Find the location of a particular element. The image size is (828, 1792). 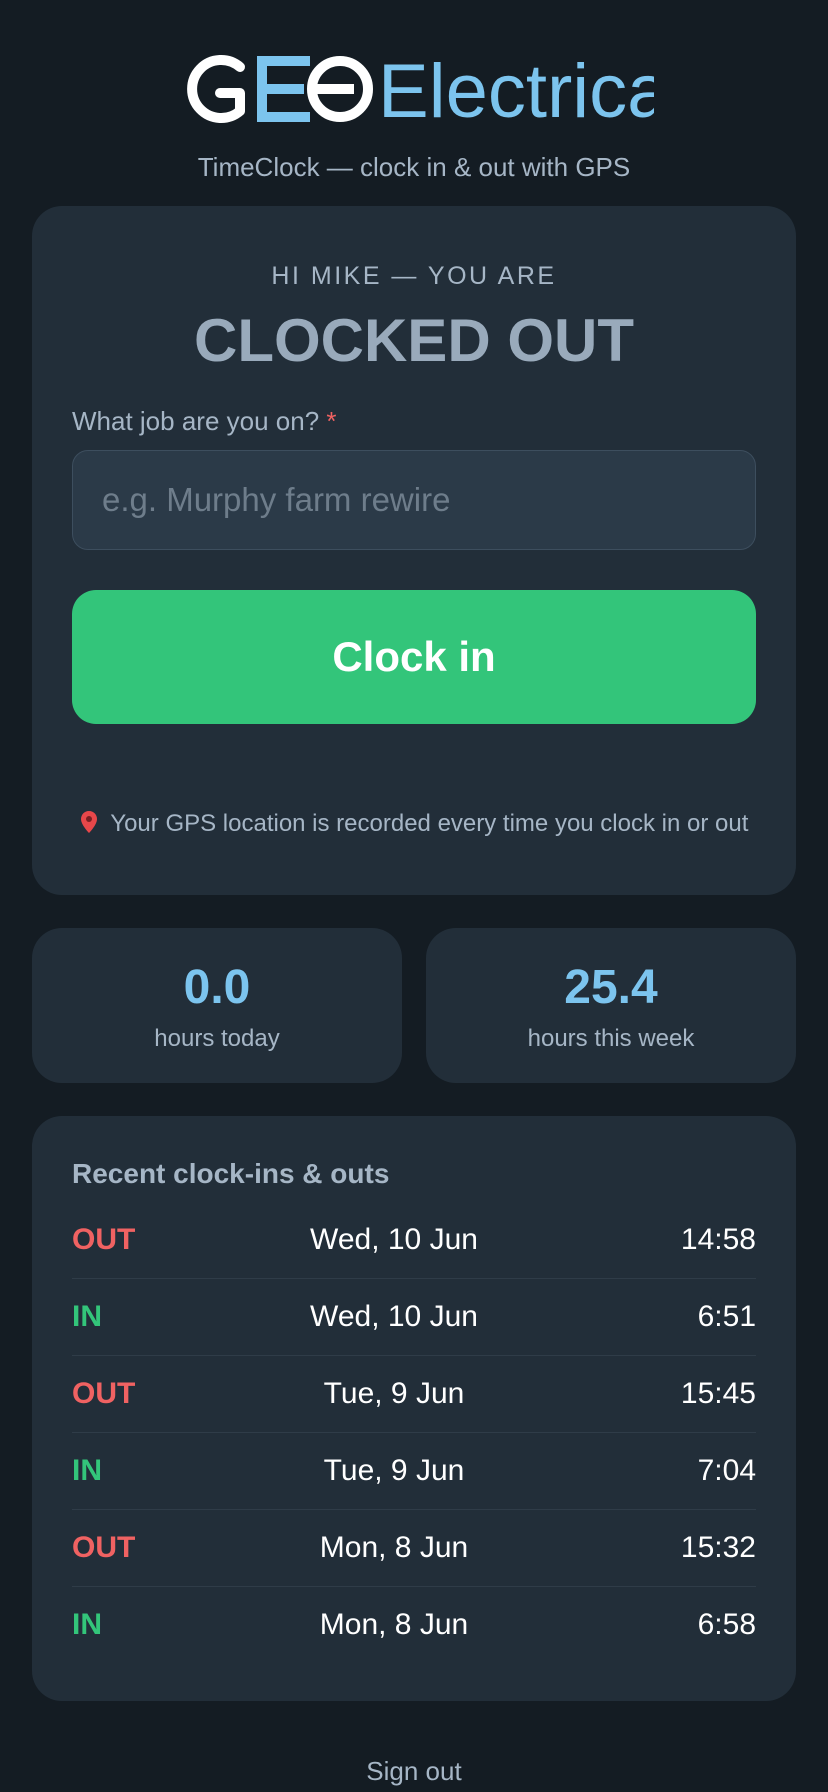

pin-icon is located at coordinates (92, 823).